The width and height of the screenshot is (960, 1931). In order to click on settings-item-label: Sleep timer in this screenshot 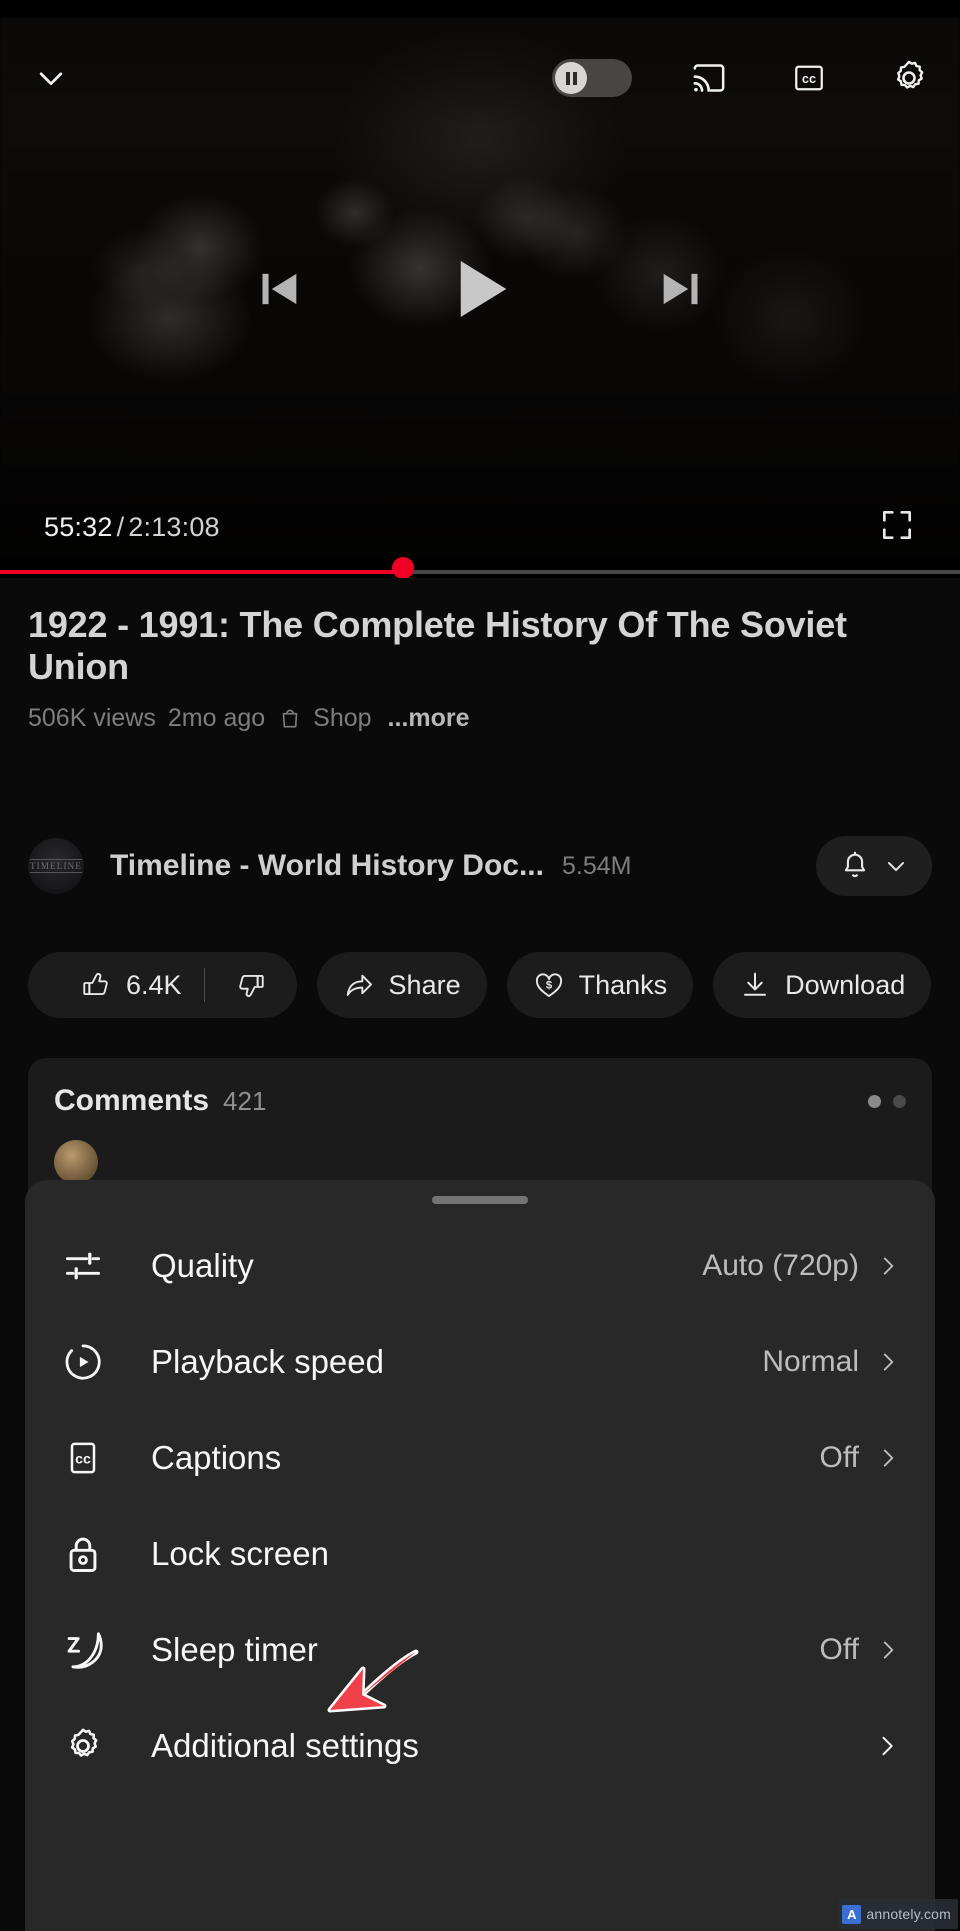, I will do `click(234, 1649)`.